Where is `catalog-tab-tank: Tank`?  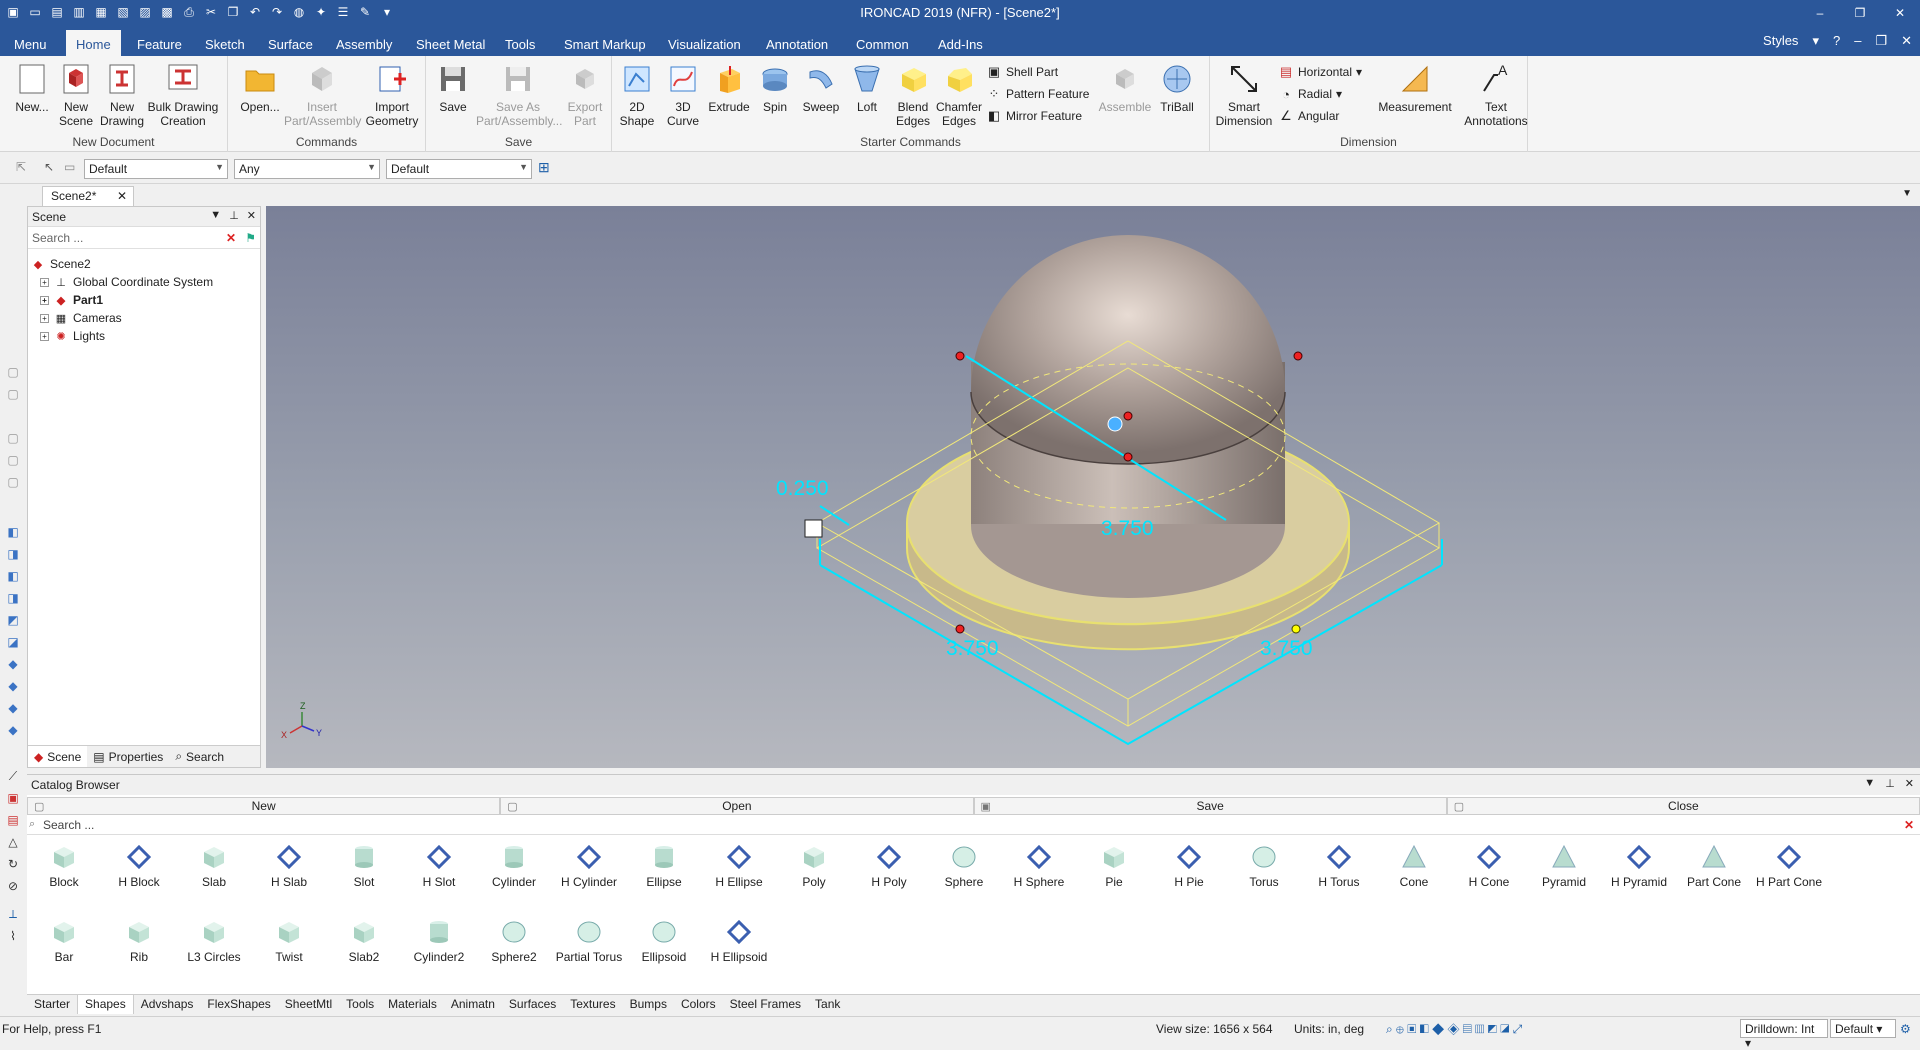 catalog-tab-tank: Tank is located at coordinates (827, 1004).